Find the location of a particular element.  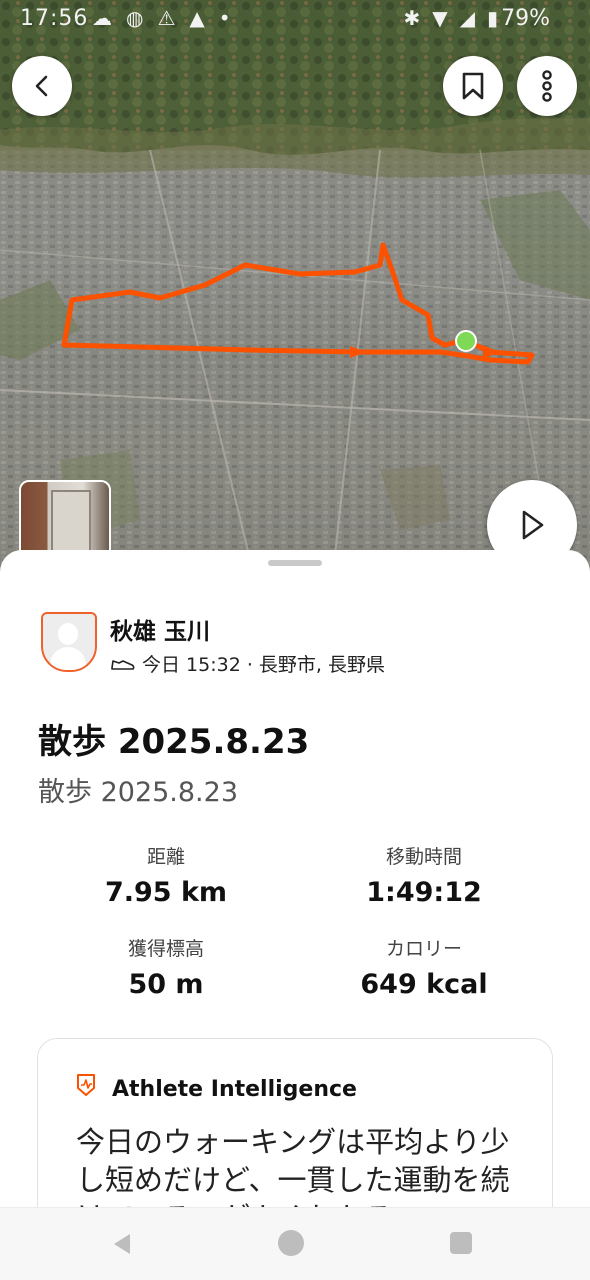

activity-meta-text: 今日 15:32 · 長野市, 長野県 is located at coordinates (263, 665).